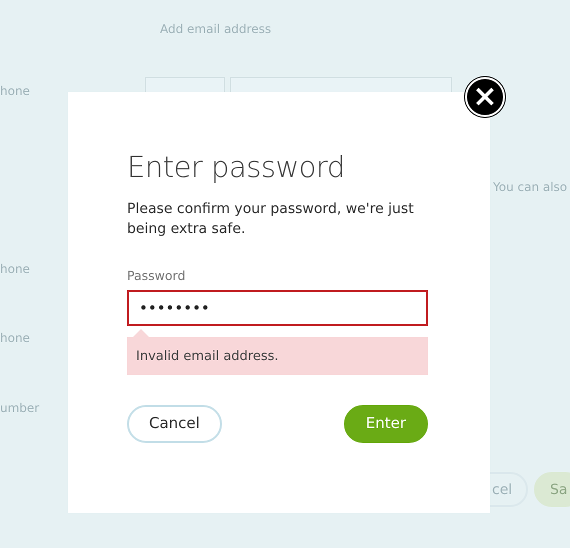  I want to click on password-field: ••••••••, so click(277, 308).